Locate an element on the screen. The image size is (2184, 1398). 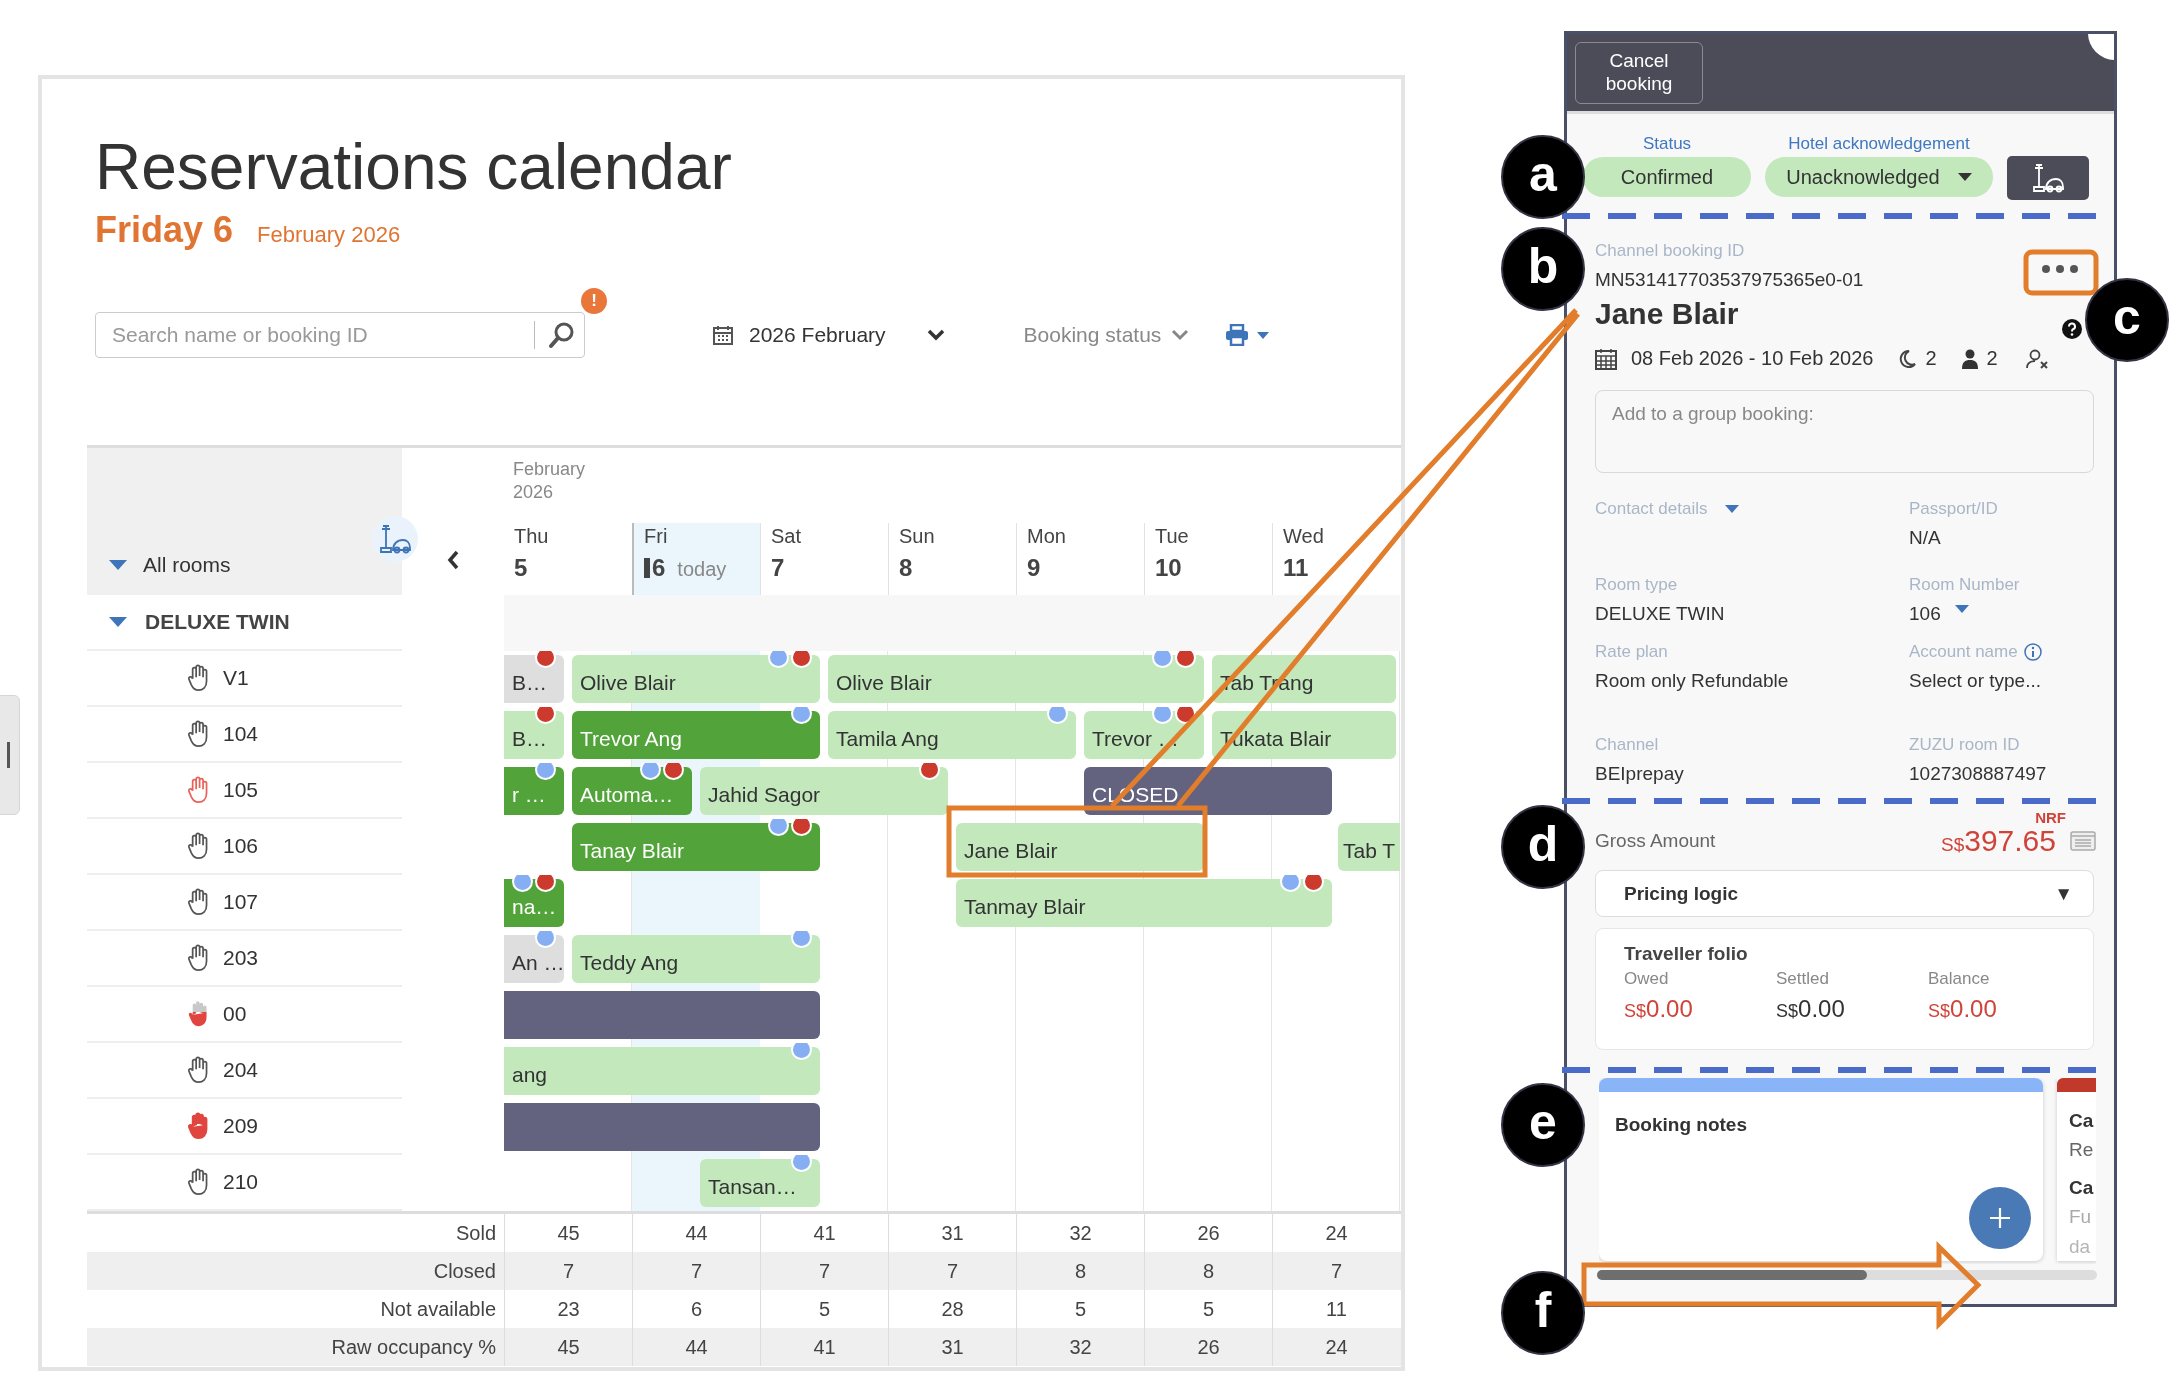
summary-label: Closed is located at coordinates (464, 1271).